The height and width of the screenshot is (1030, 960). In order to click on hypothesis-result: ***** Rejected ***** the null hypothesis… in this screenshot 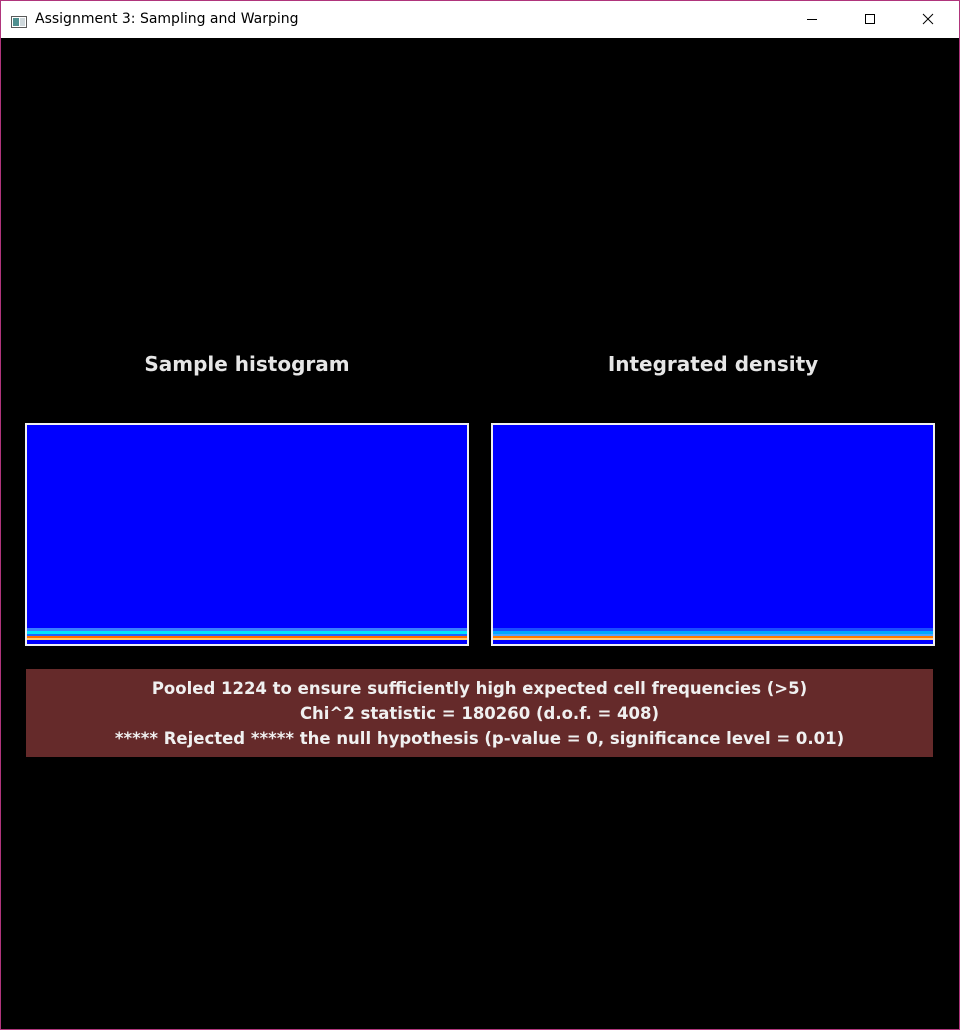, I will do `click(479, 738)`.